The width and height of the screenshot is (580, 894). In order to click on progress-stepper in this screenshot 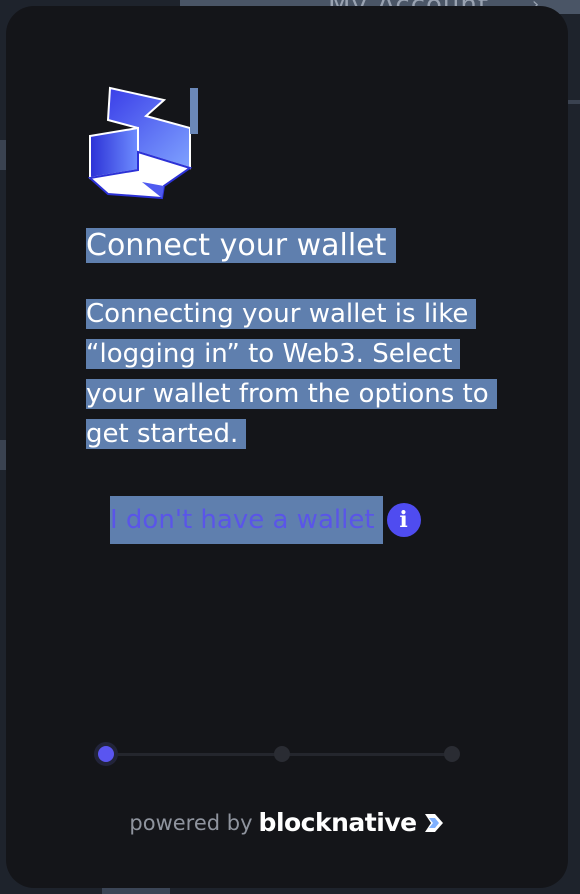, I will do `click(279, 754)`.